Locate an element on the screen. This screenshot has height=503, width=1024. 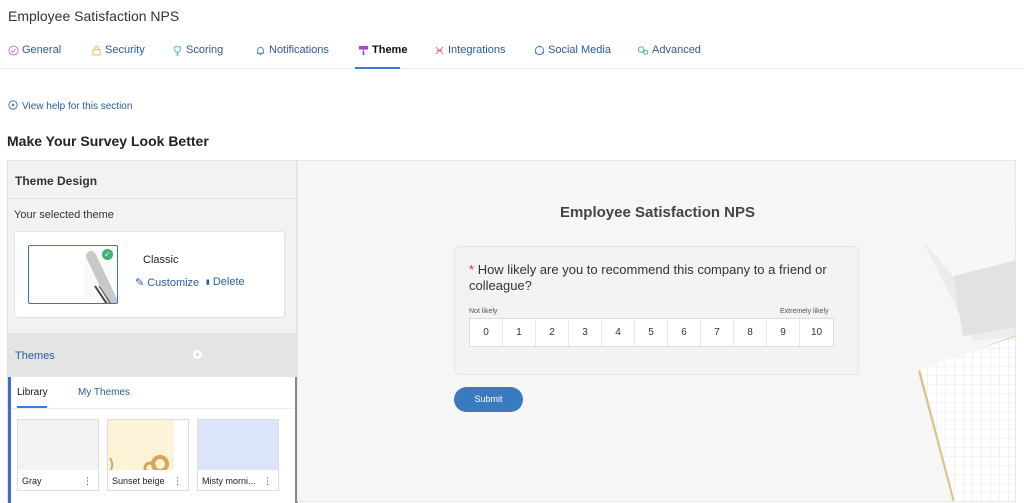
selected-check-icon: ✓ is located at coordinates (107, 254).